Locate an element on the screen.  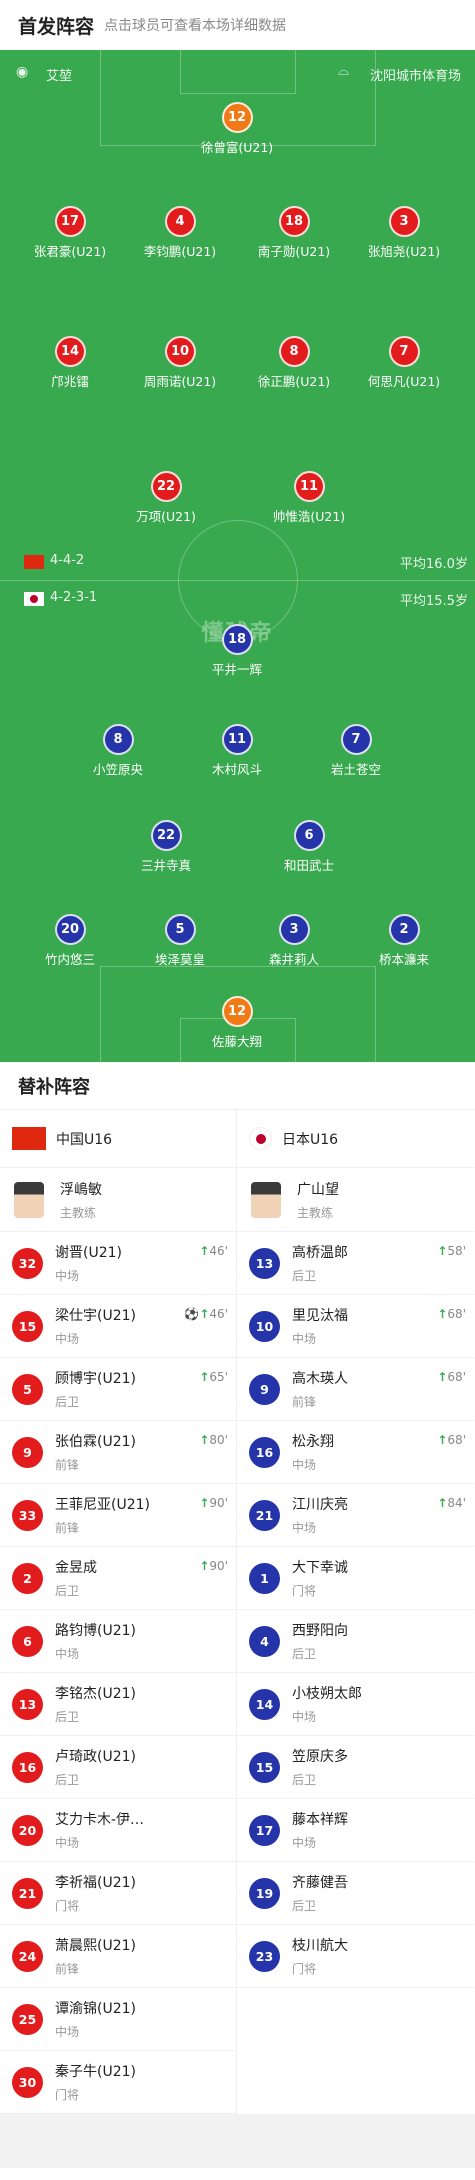
home-player: 17 张君豪(U21) is located at coordinates (70, 233).